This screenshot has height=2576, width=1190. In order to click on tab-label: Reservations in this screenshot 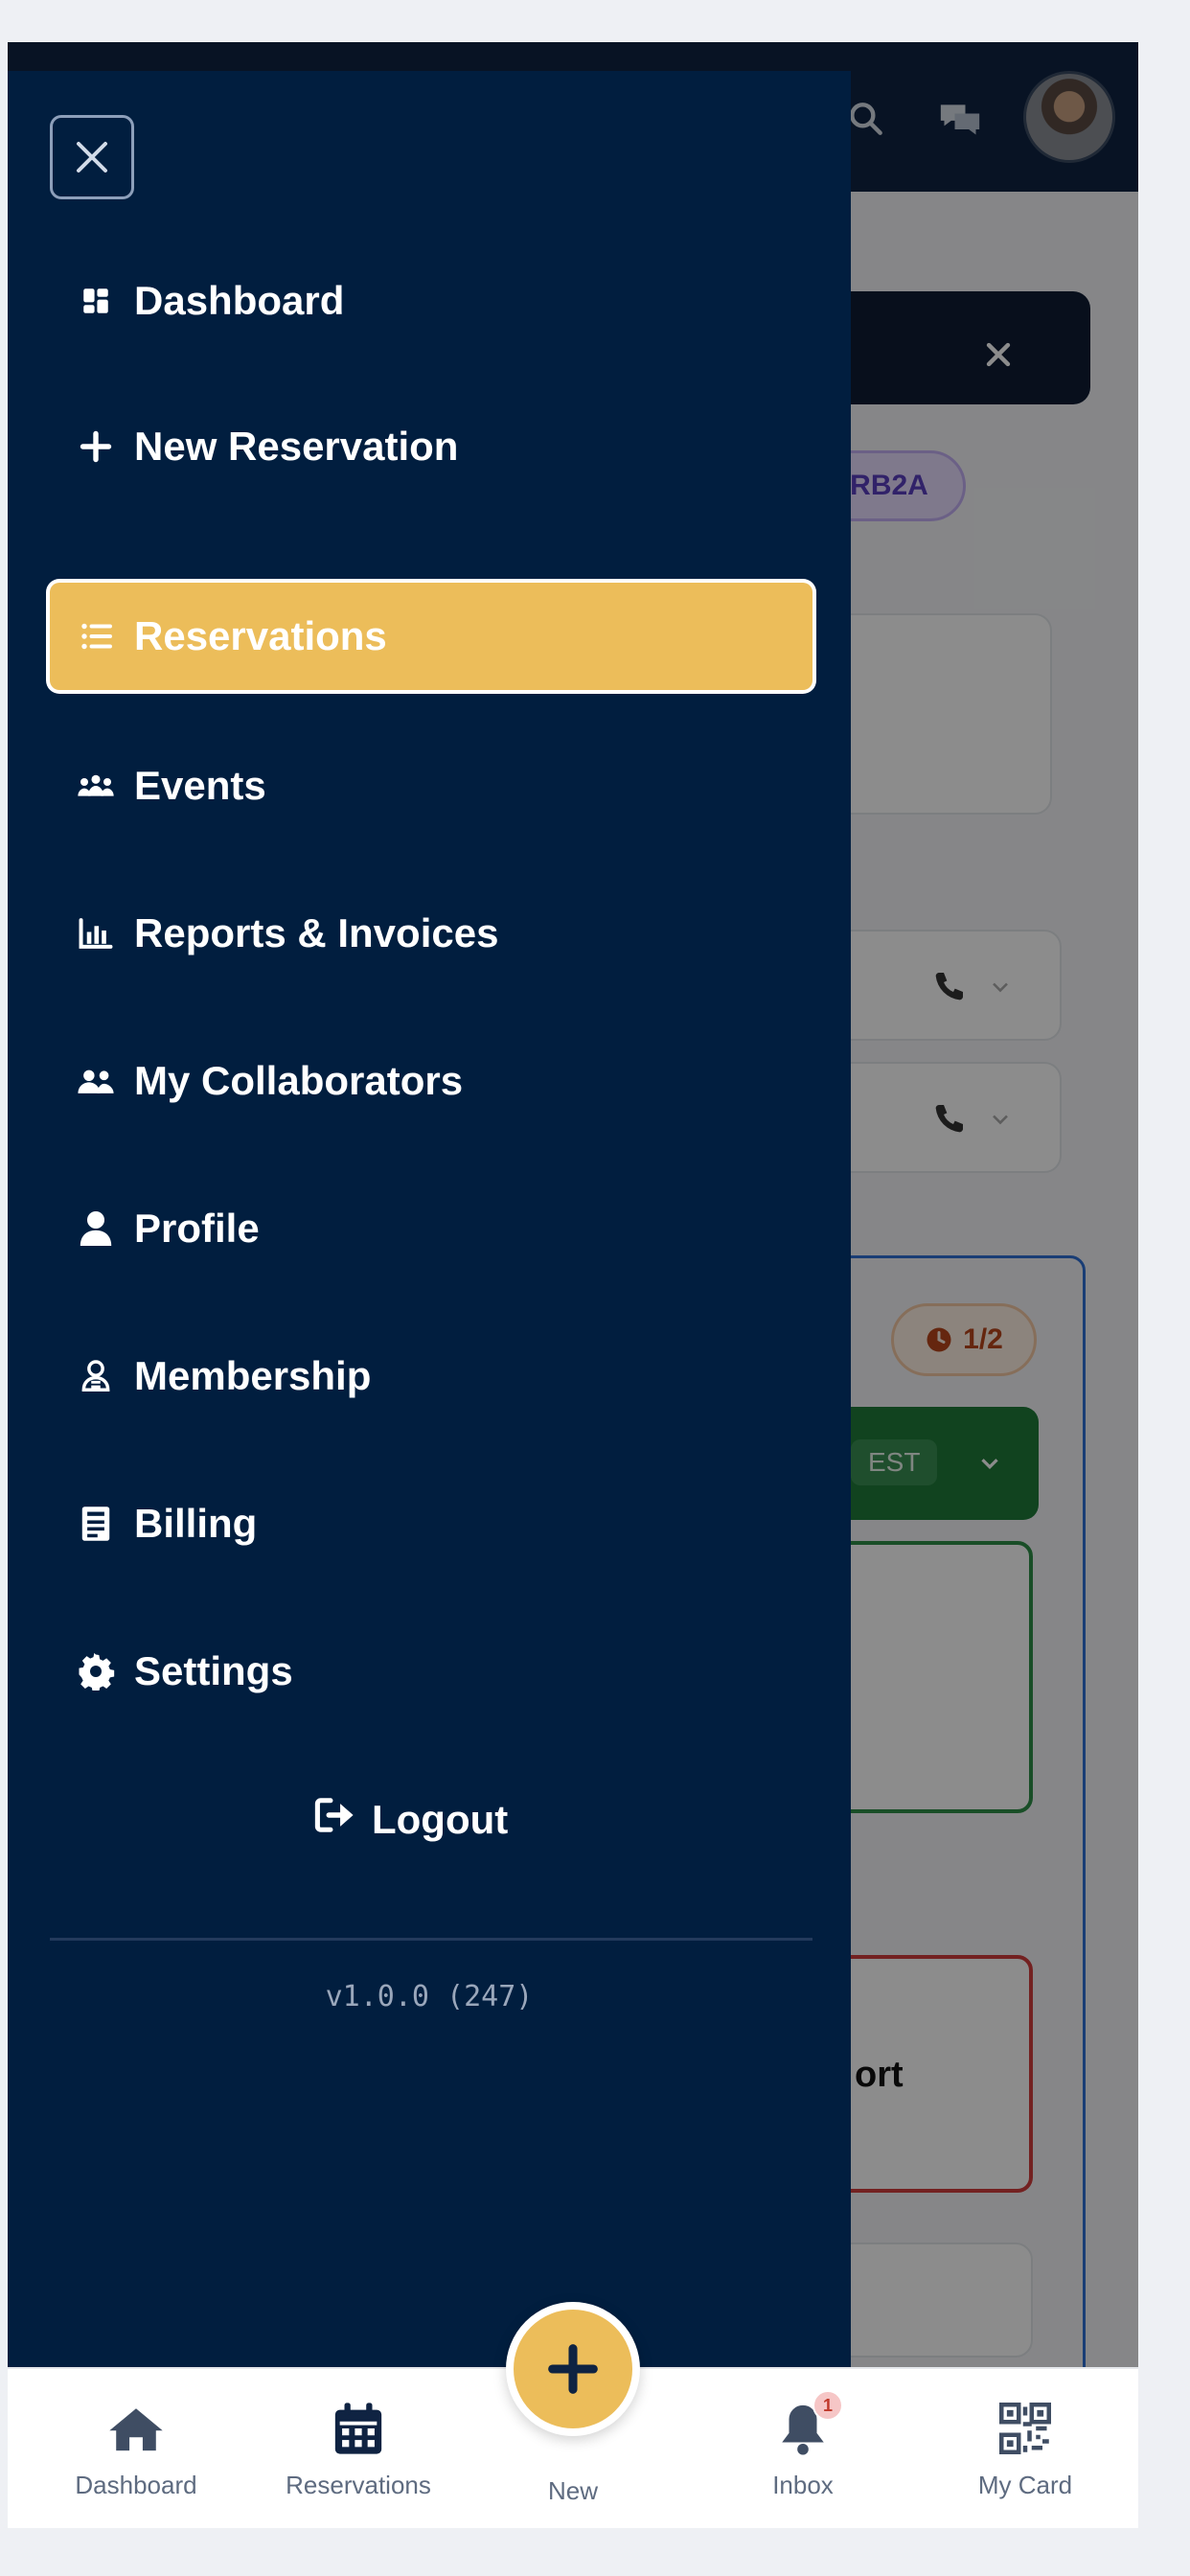, I will do `click(358, 2485)`.